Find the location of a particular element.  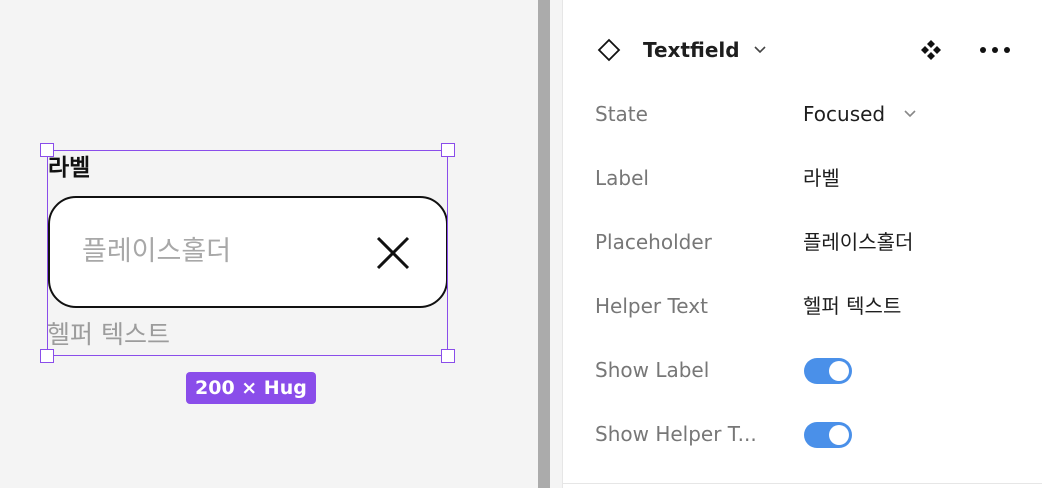

resize-handle-bottom-left is located at coordinates (47, 356).